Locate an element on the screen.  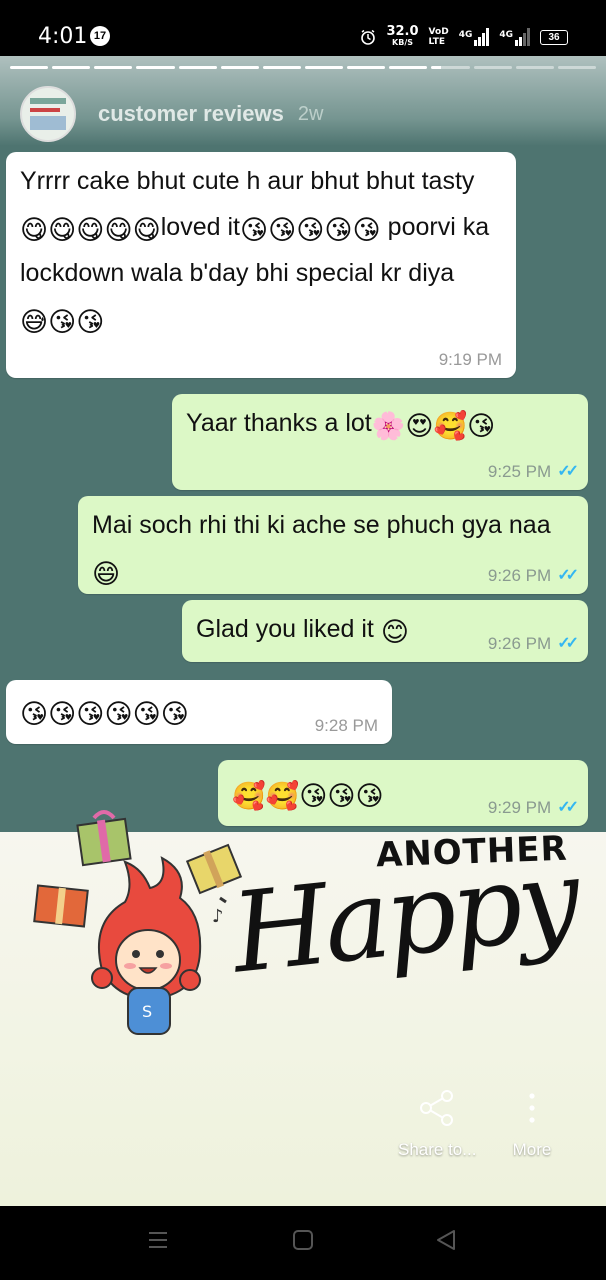
more-button: More is located at coordinates (532, 1124).